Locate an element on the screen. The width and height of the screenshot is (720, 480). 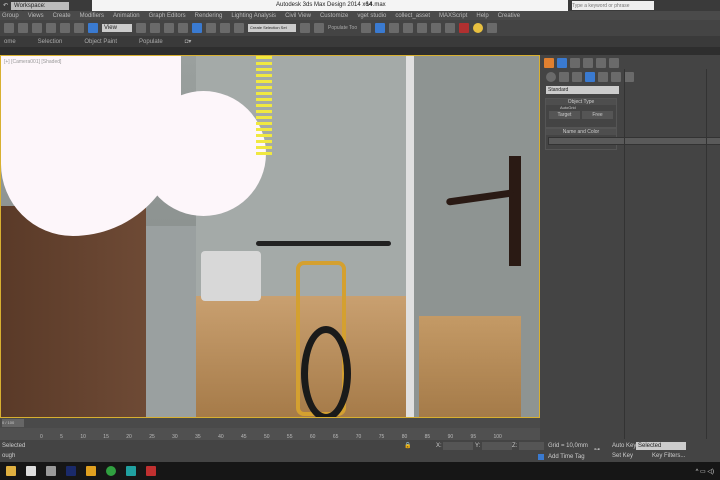
lights-icon is located at coordinates (577, 77).